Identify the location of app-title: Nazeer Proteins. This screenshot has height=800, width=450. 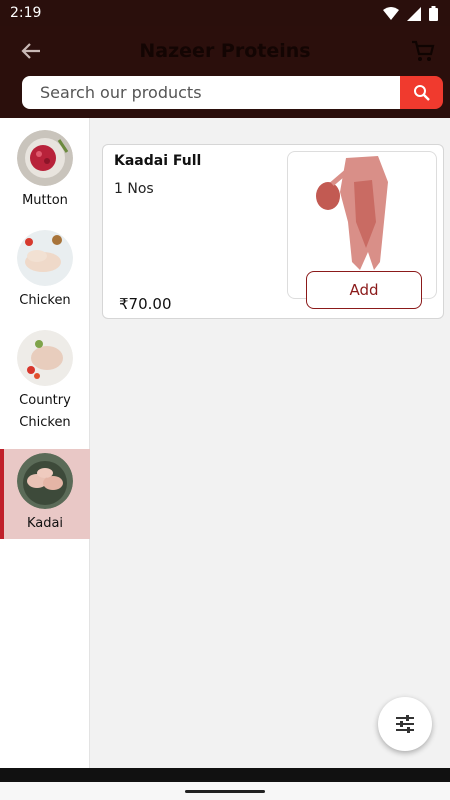
(225, 51).